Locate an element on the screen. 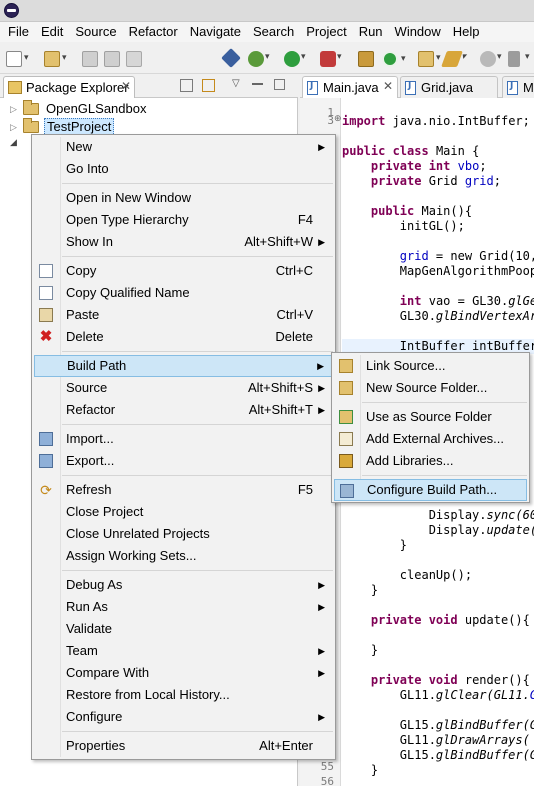 This screenshot has width=534, height=786. skip-breakpoints-icon is located at coordinates (231, 58).